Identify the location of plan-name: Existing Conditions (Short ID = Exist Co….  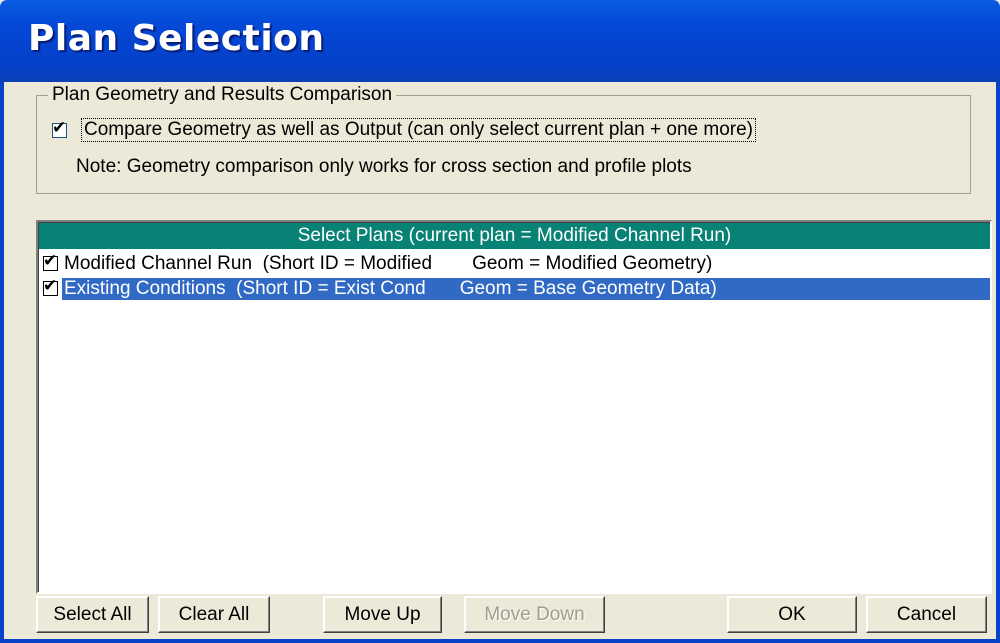
(245, 288).